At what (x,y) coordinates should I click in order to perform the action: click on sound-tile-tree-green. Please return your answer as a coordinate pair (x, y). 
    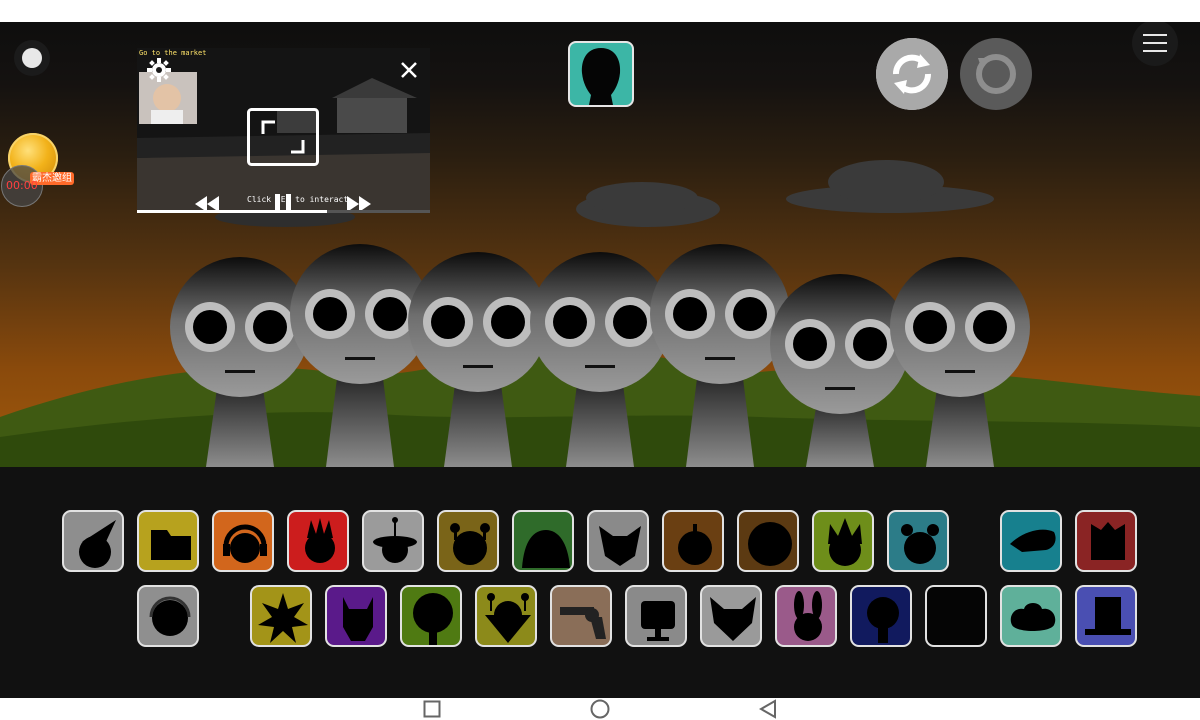
    Looking at the image, I should click on (431, 616).